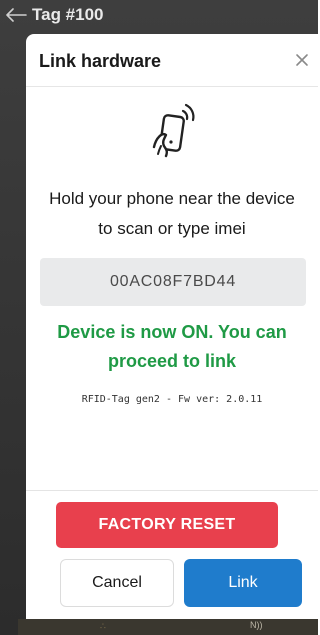 The width and height of the screenshot is (320, 635). Describe the element at coordinates (173, 130) in the screenshot. I see `phone-nfc-icon` at that location.